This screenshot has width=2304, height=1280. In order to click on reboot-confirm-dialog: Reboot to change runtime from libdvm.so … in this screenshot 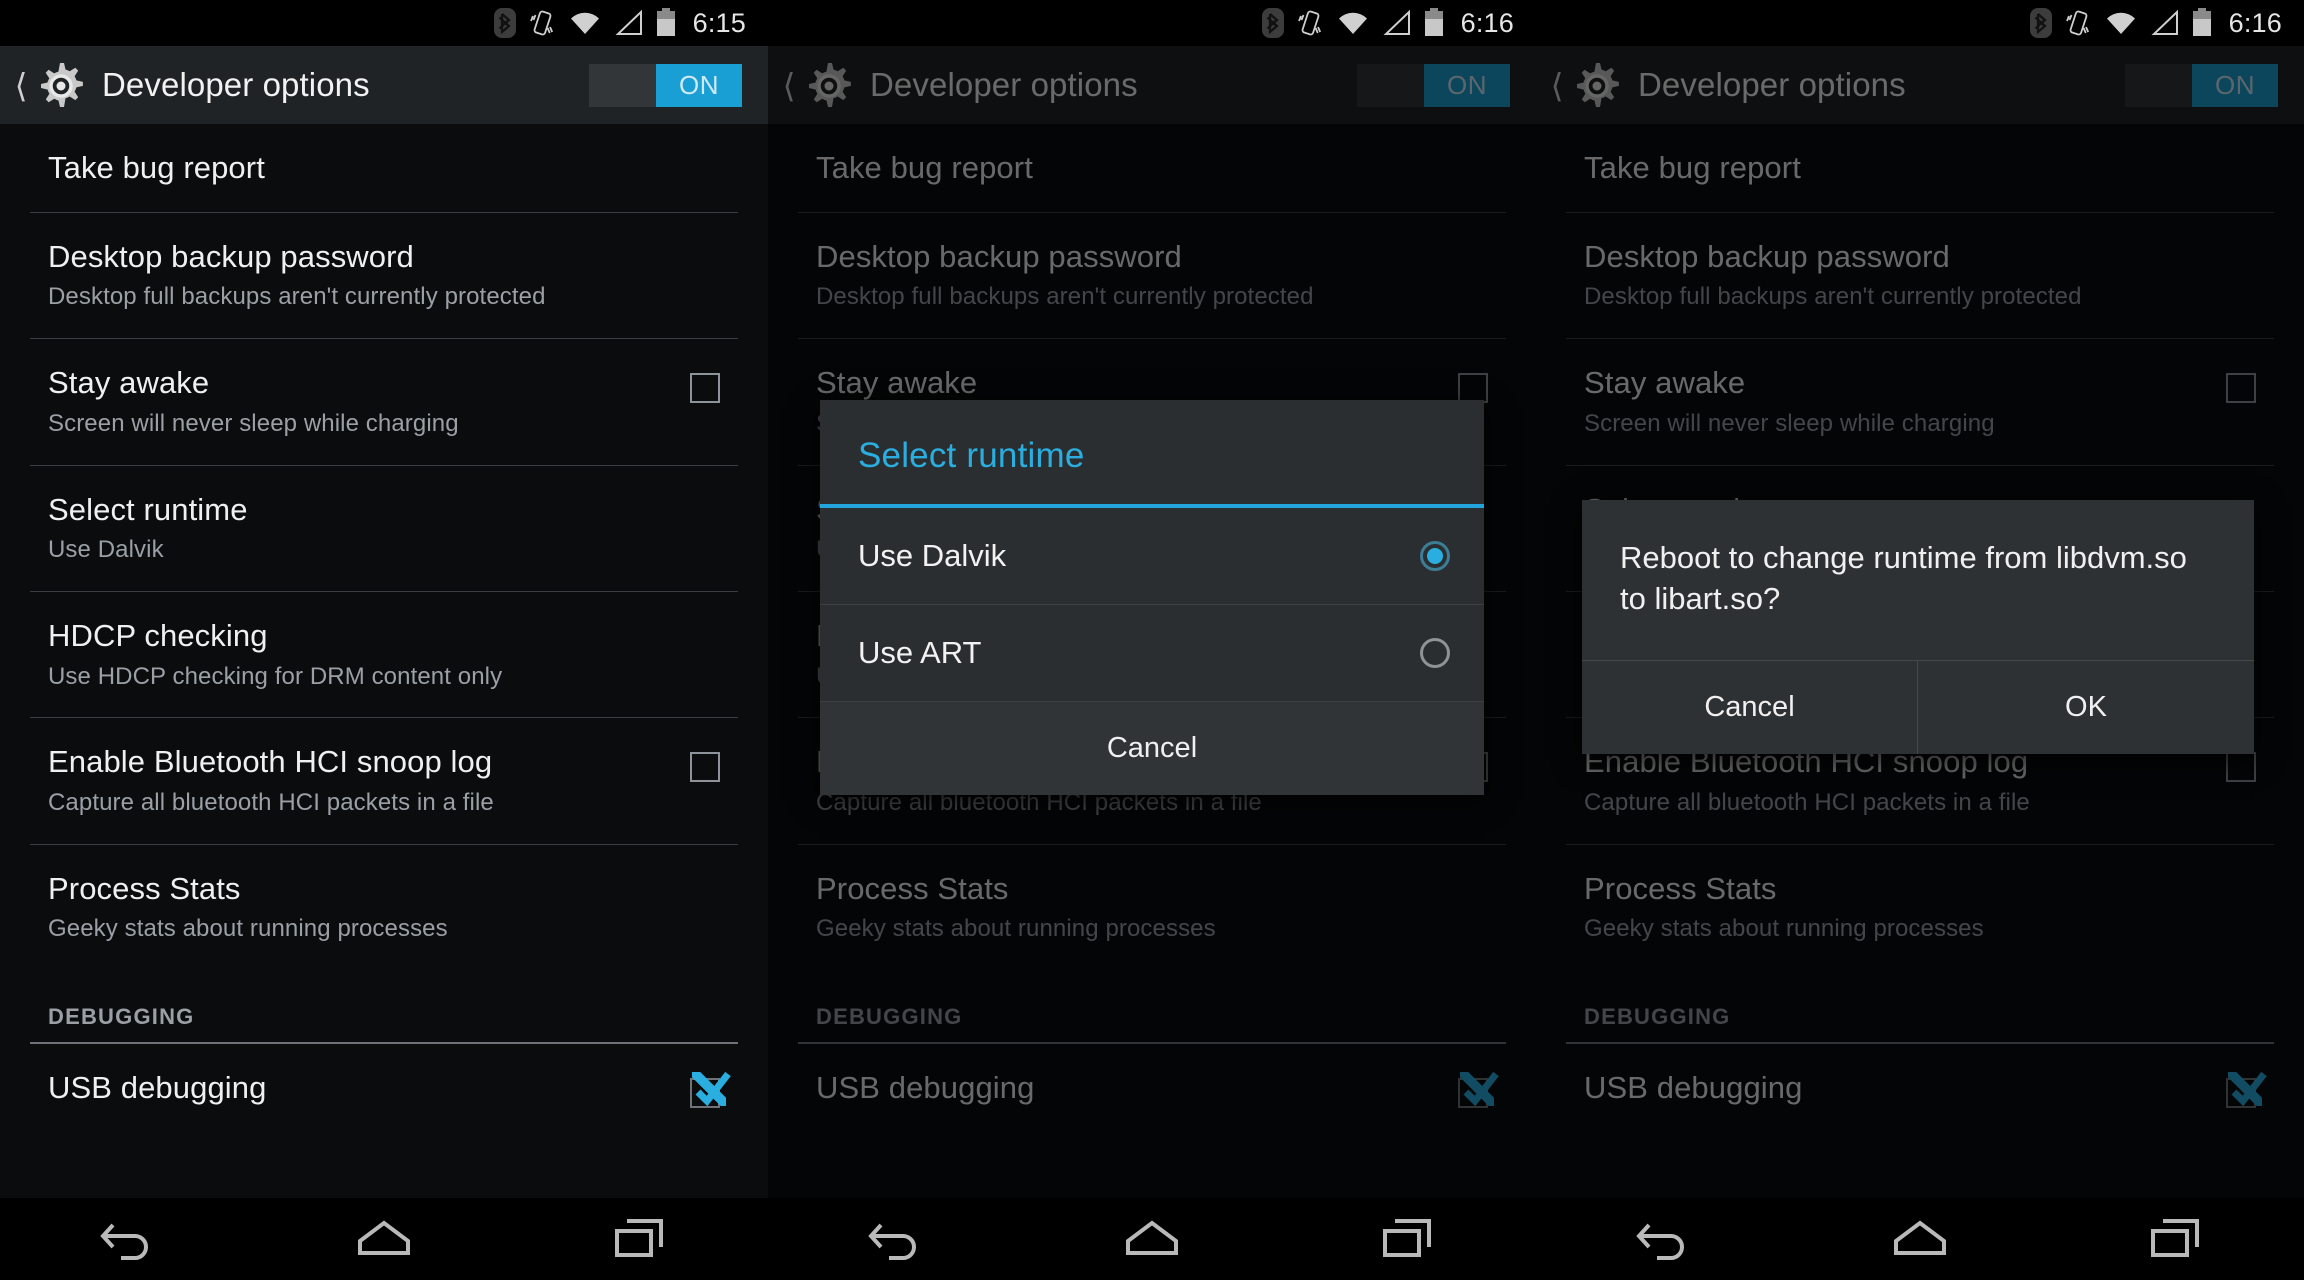, I will do `click(1918, 627)`.